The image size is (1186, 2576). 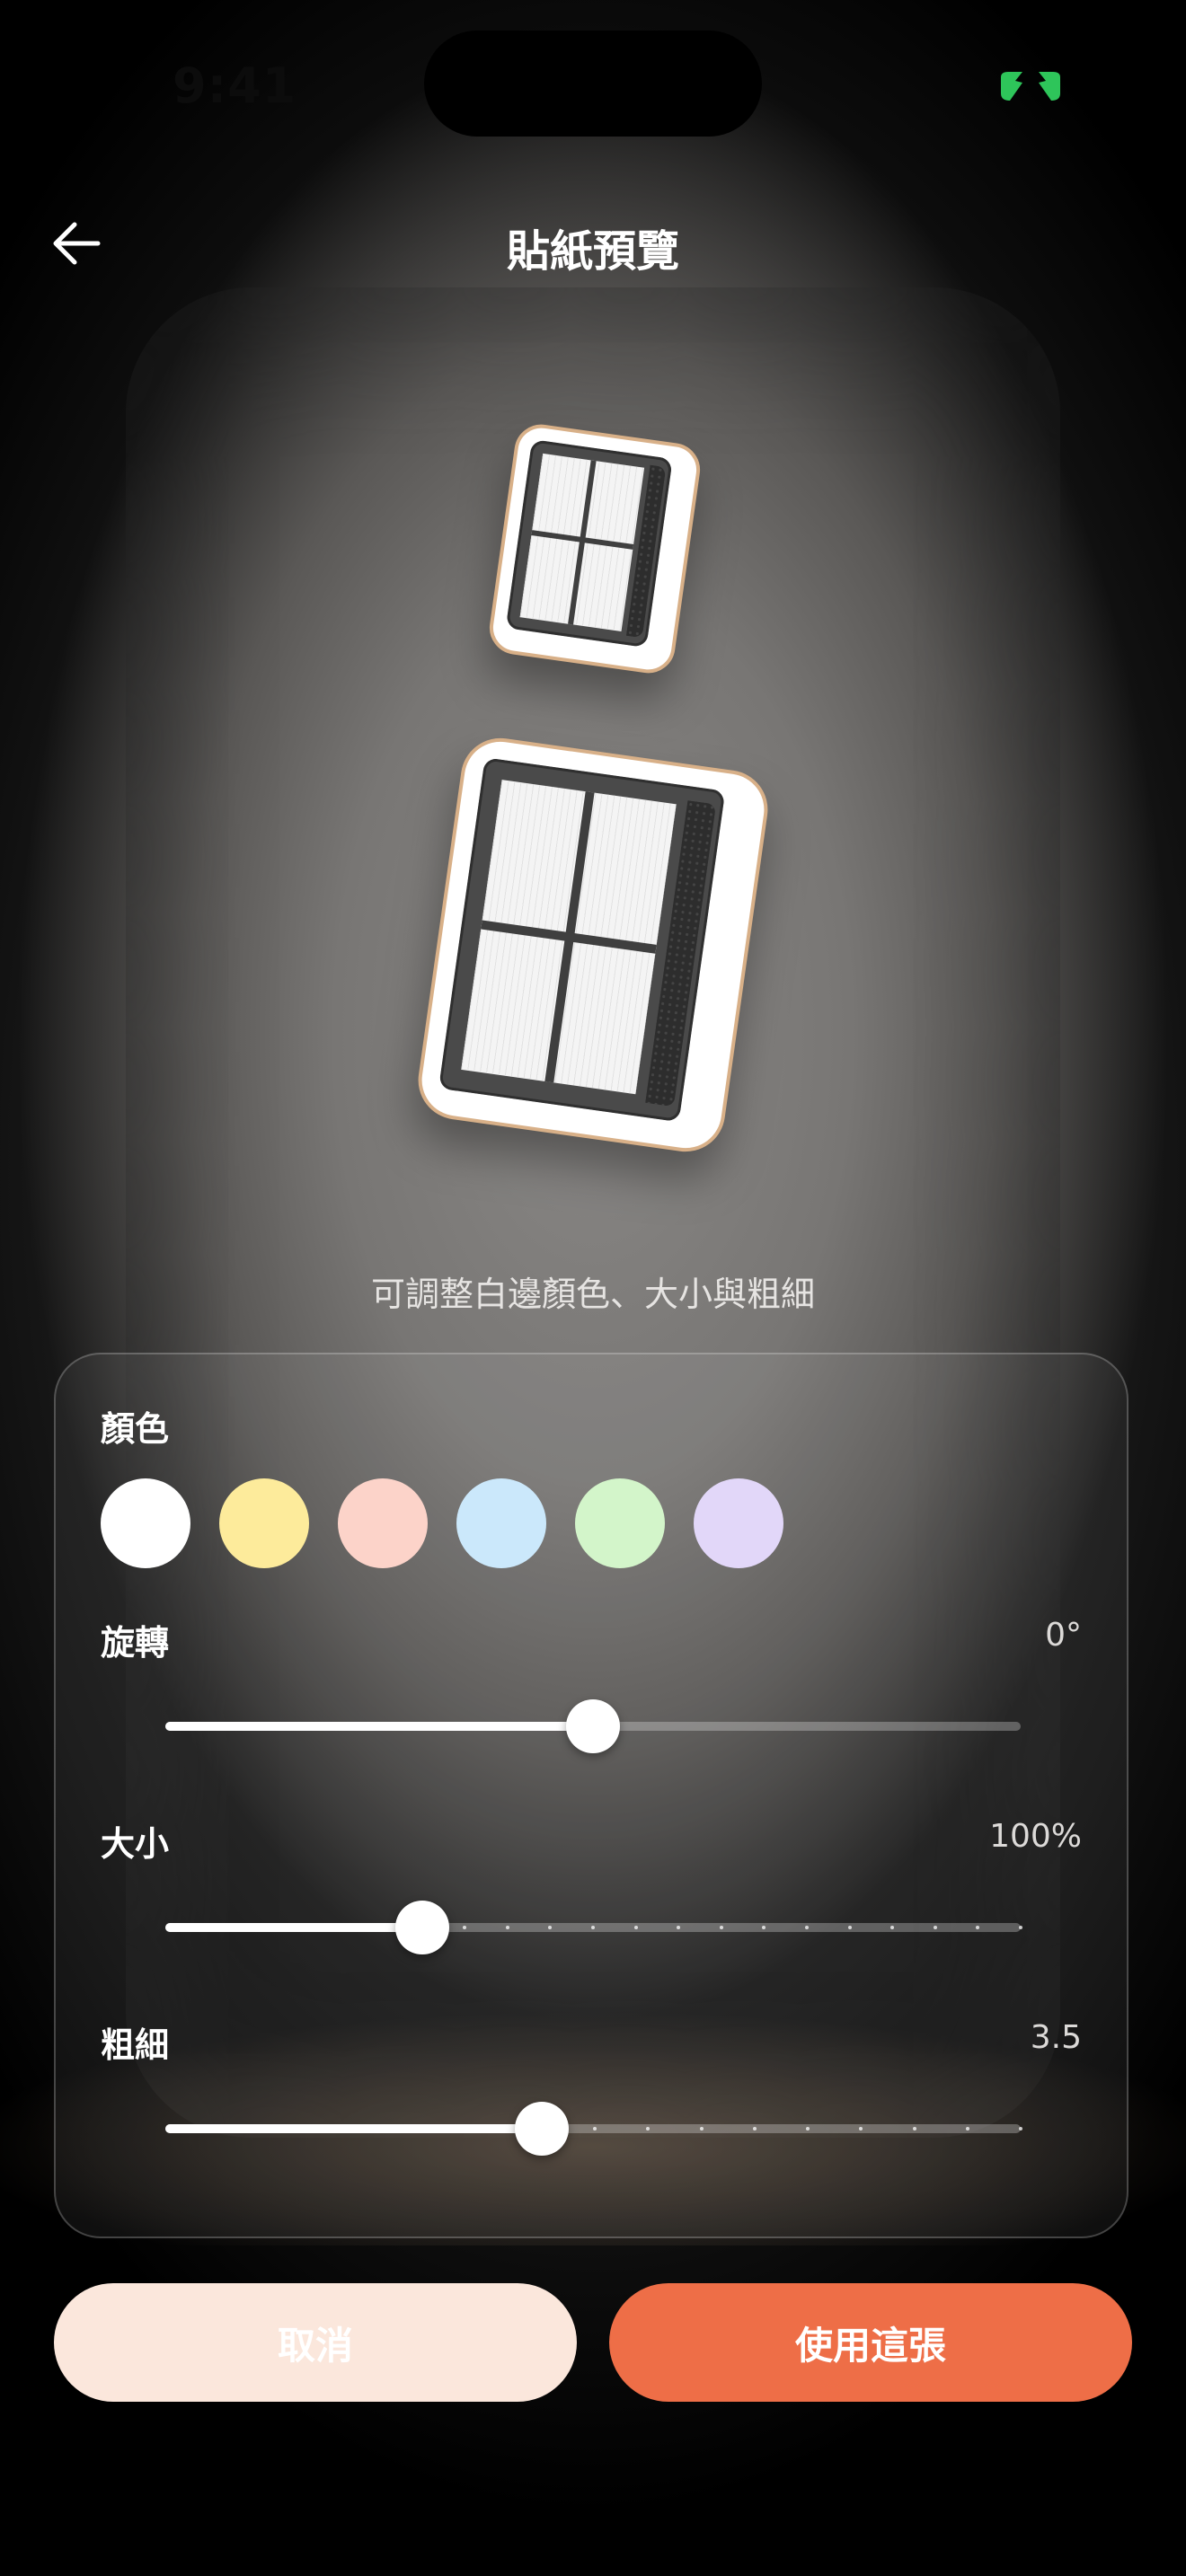 I want to click on status-indicator-icon, so click(x=1030, y=86).